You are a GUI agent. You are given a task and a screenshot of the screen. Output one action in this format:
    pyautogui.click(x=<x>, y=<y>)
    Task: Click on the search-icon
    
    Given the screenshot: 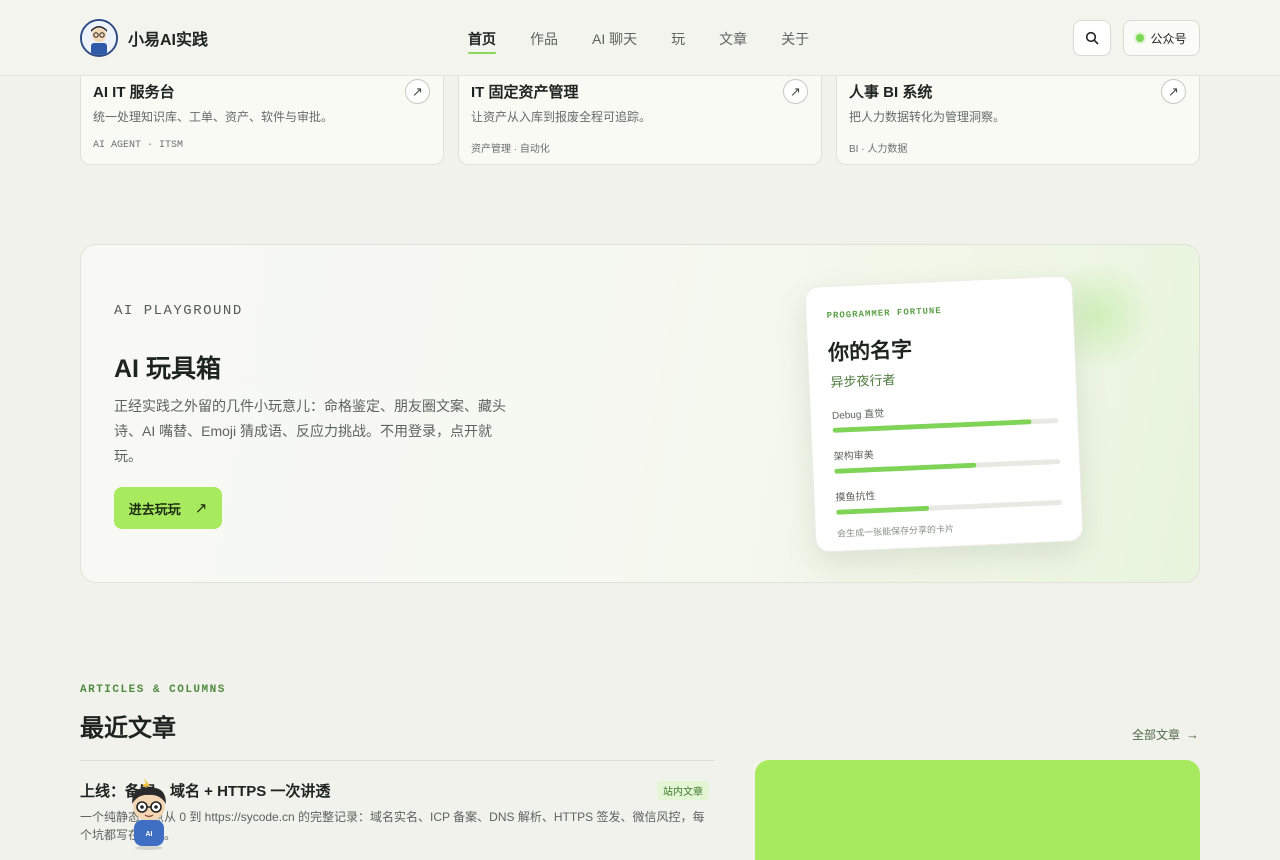 What is the action you would take?
    pyautogui.click(x=1092, y=38)
    